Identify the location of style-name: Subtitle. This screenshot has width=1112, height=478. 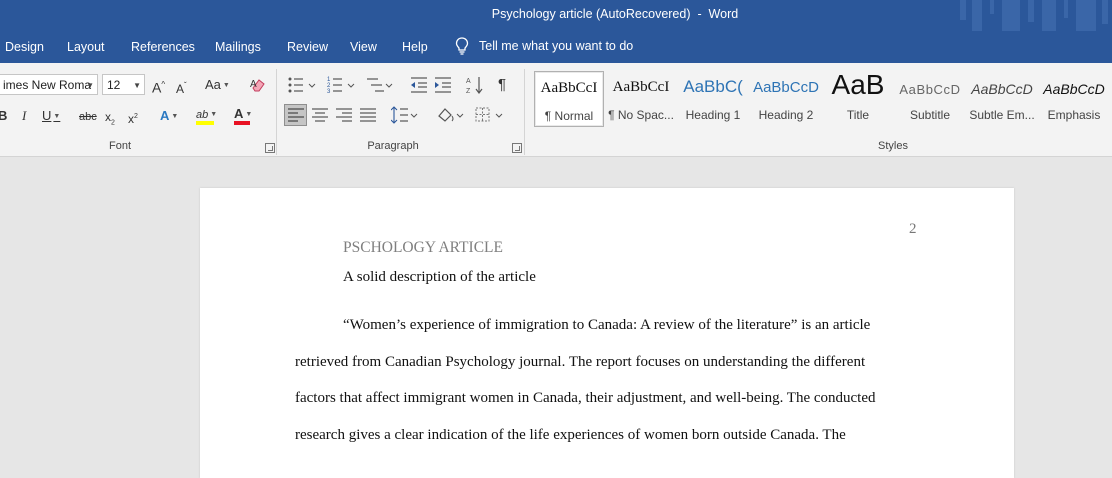
(930, 115).